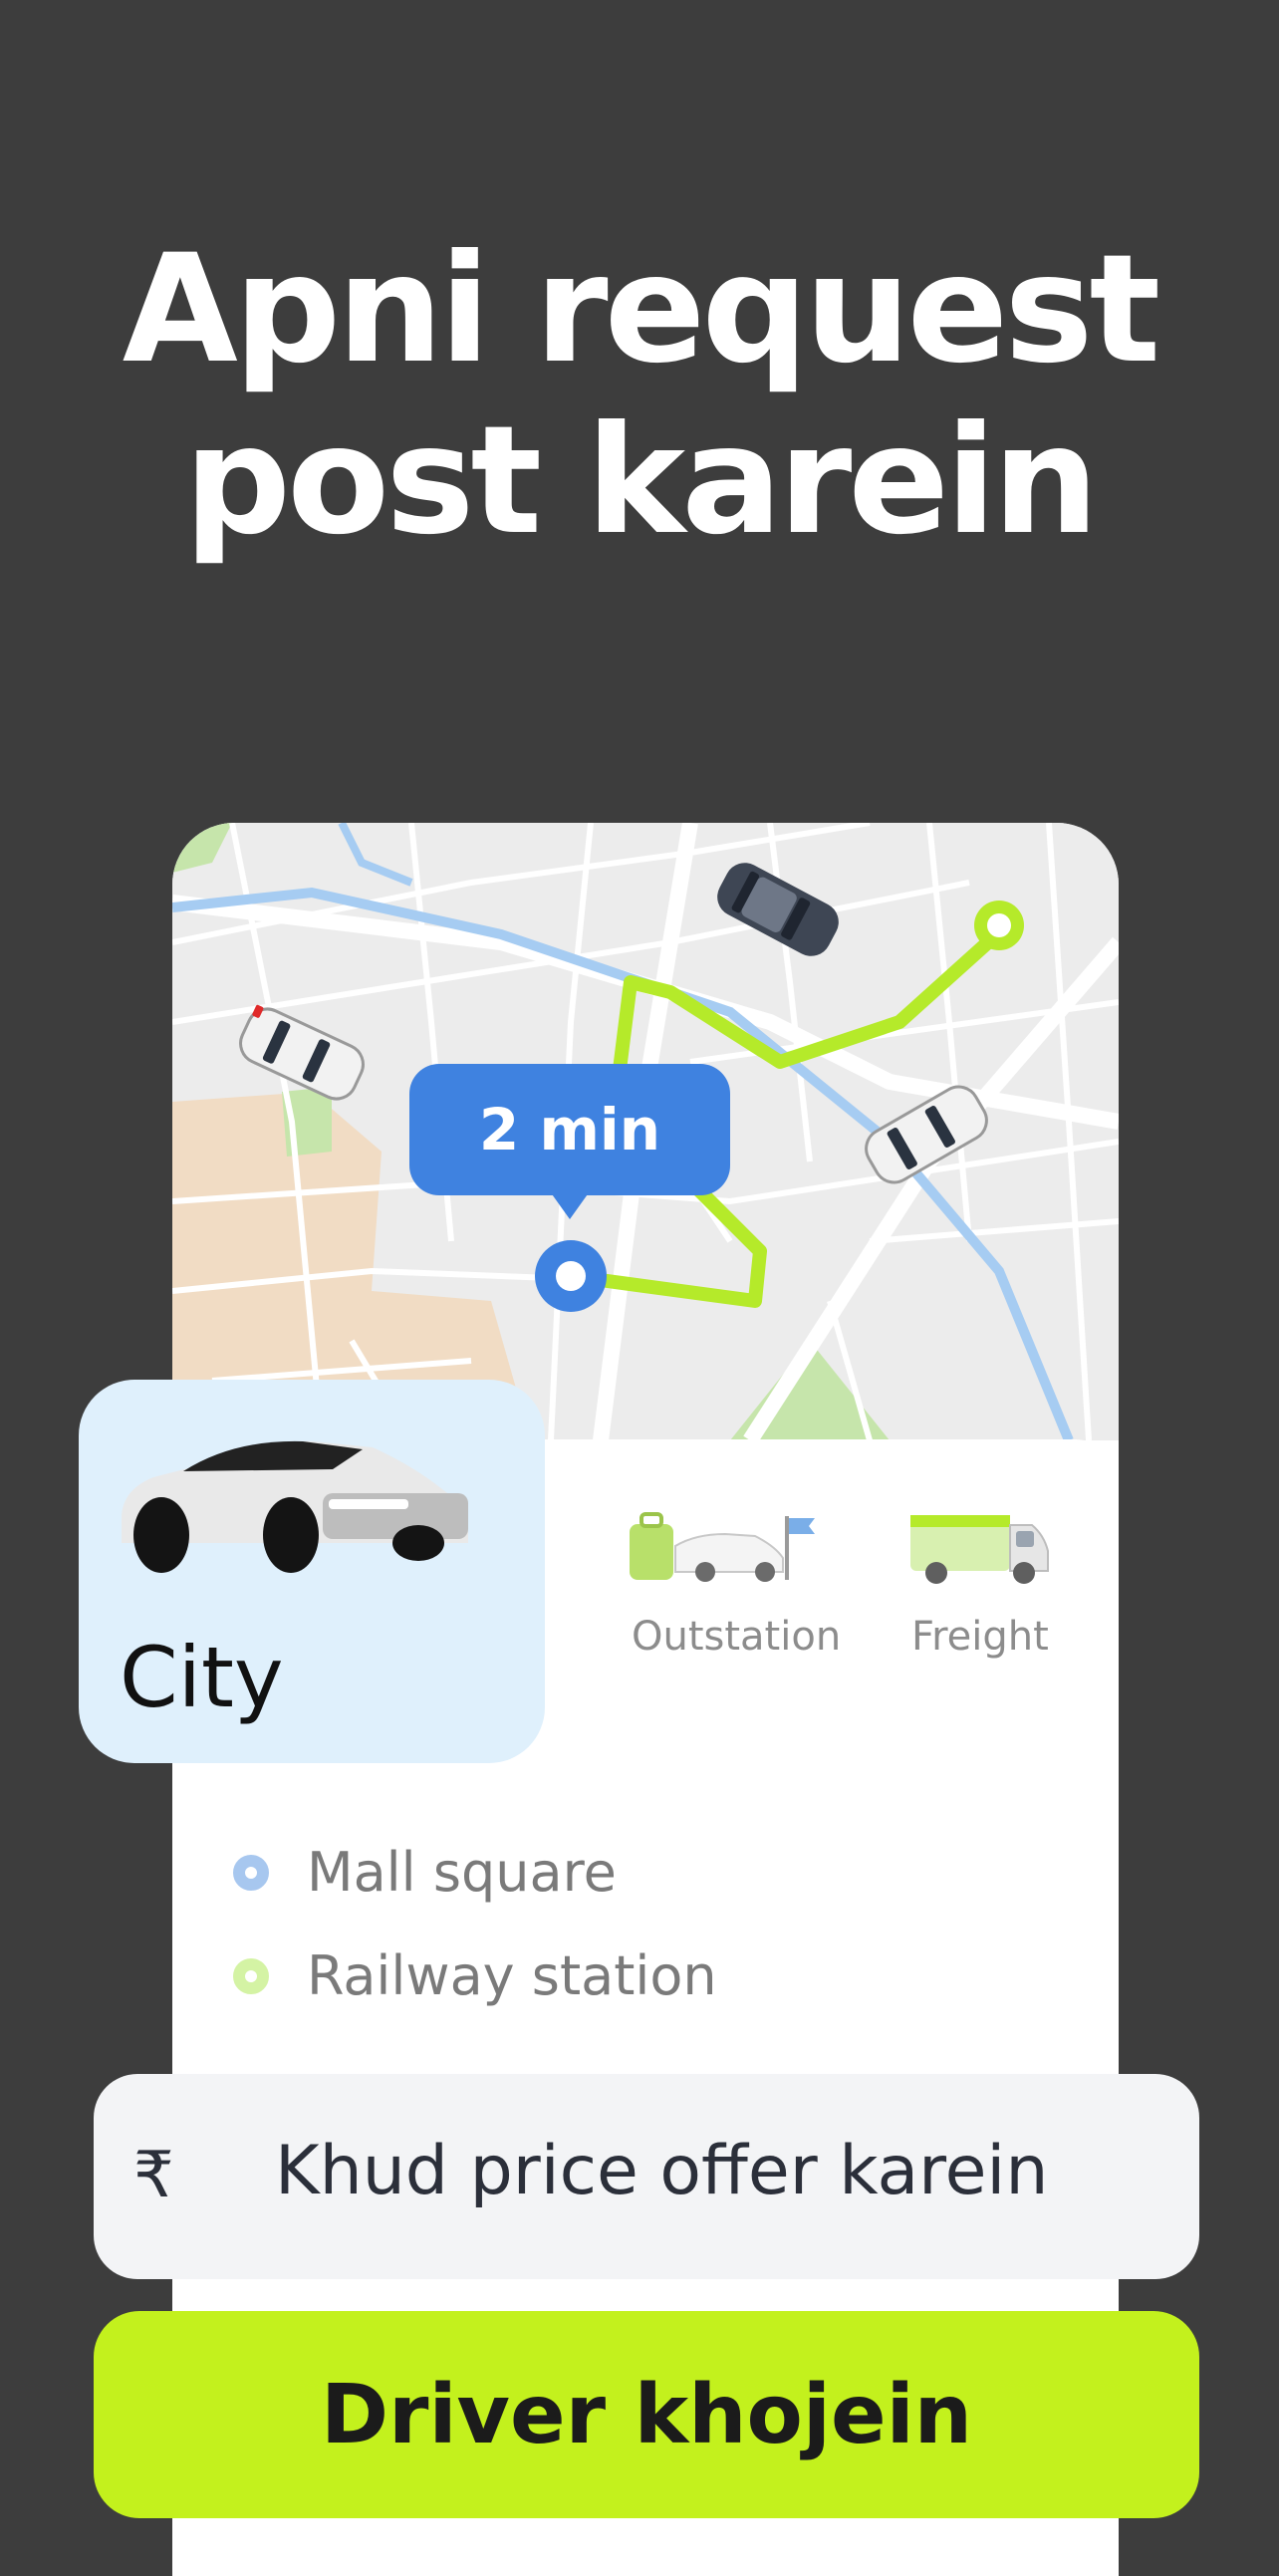  I want to click on category-outstation-label: Outstation, so click(737, 1637).